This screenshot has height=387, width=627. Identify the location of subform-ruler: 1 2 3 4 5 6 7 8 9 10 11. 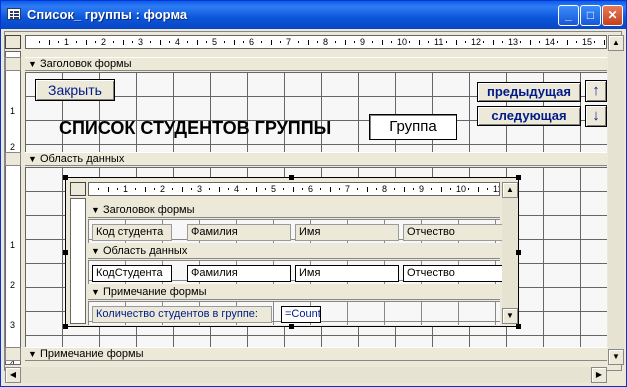
(294, 189).